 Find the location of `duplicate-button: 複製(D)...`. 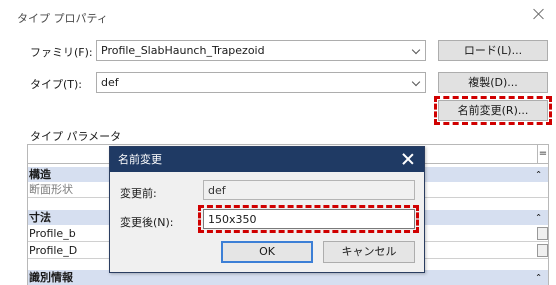

duplicate-button: 複製(D)... is located at coordinates (493, 82).